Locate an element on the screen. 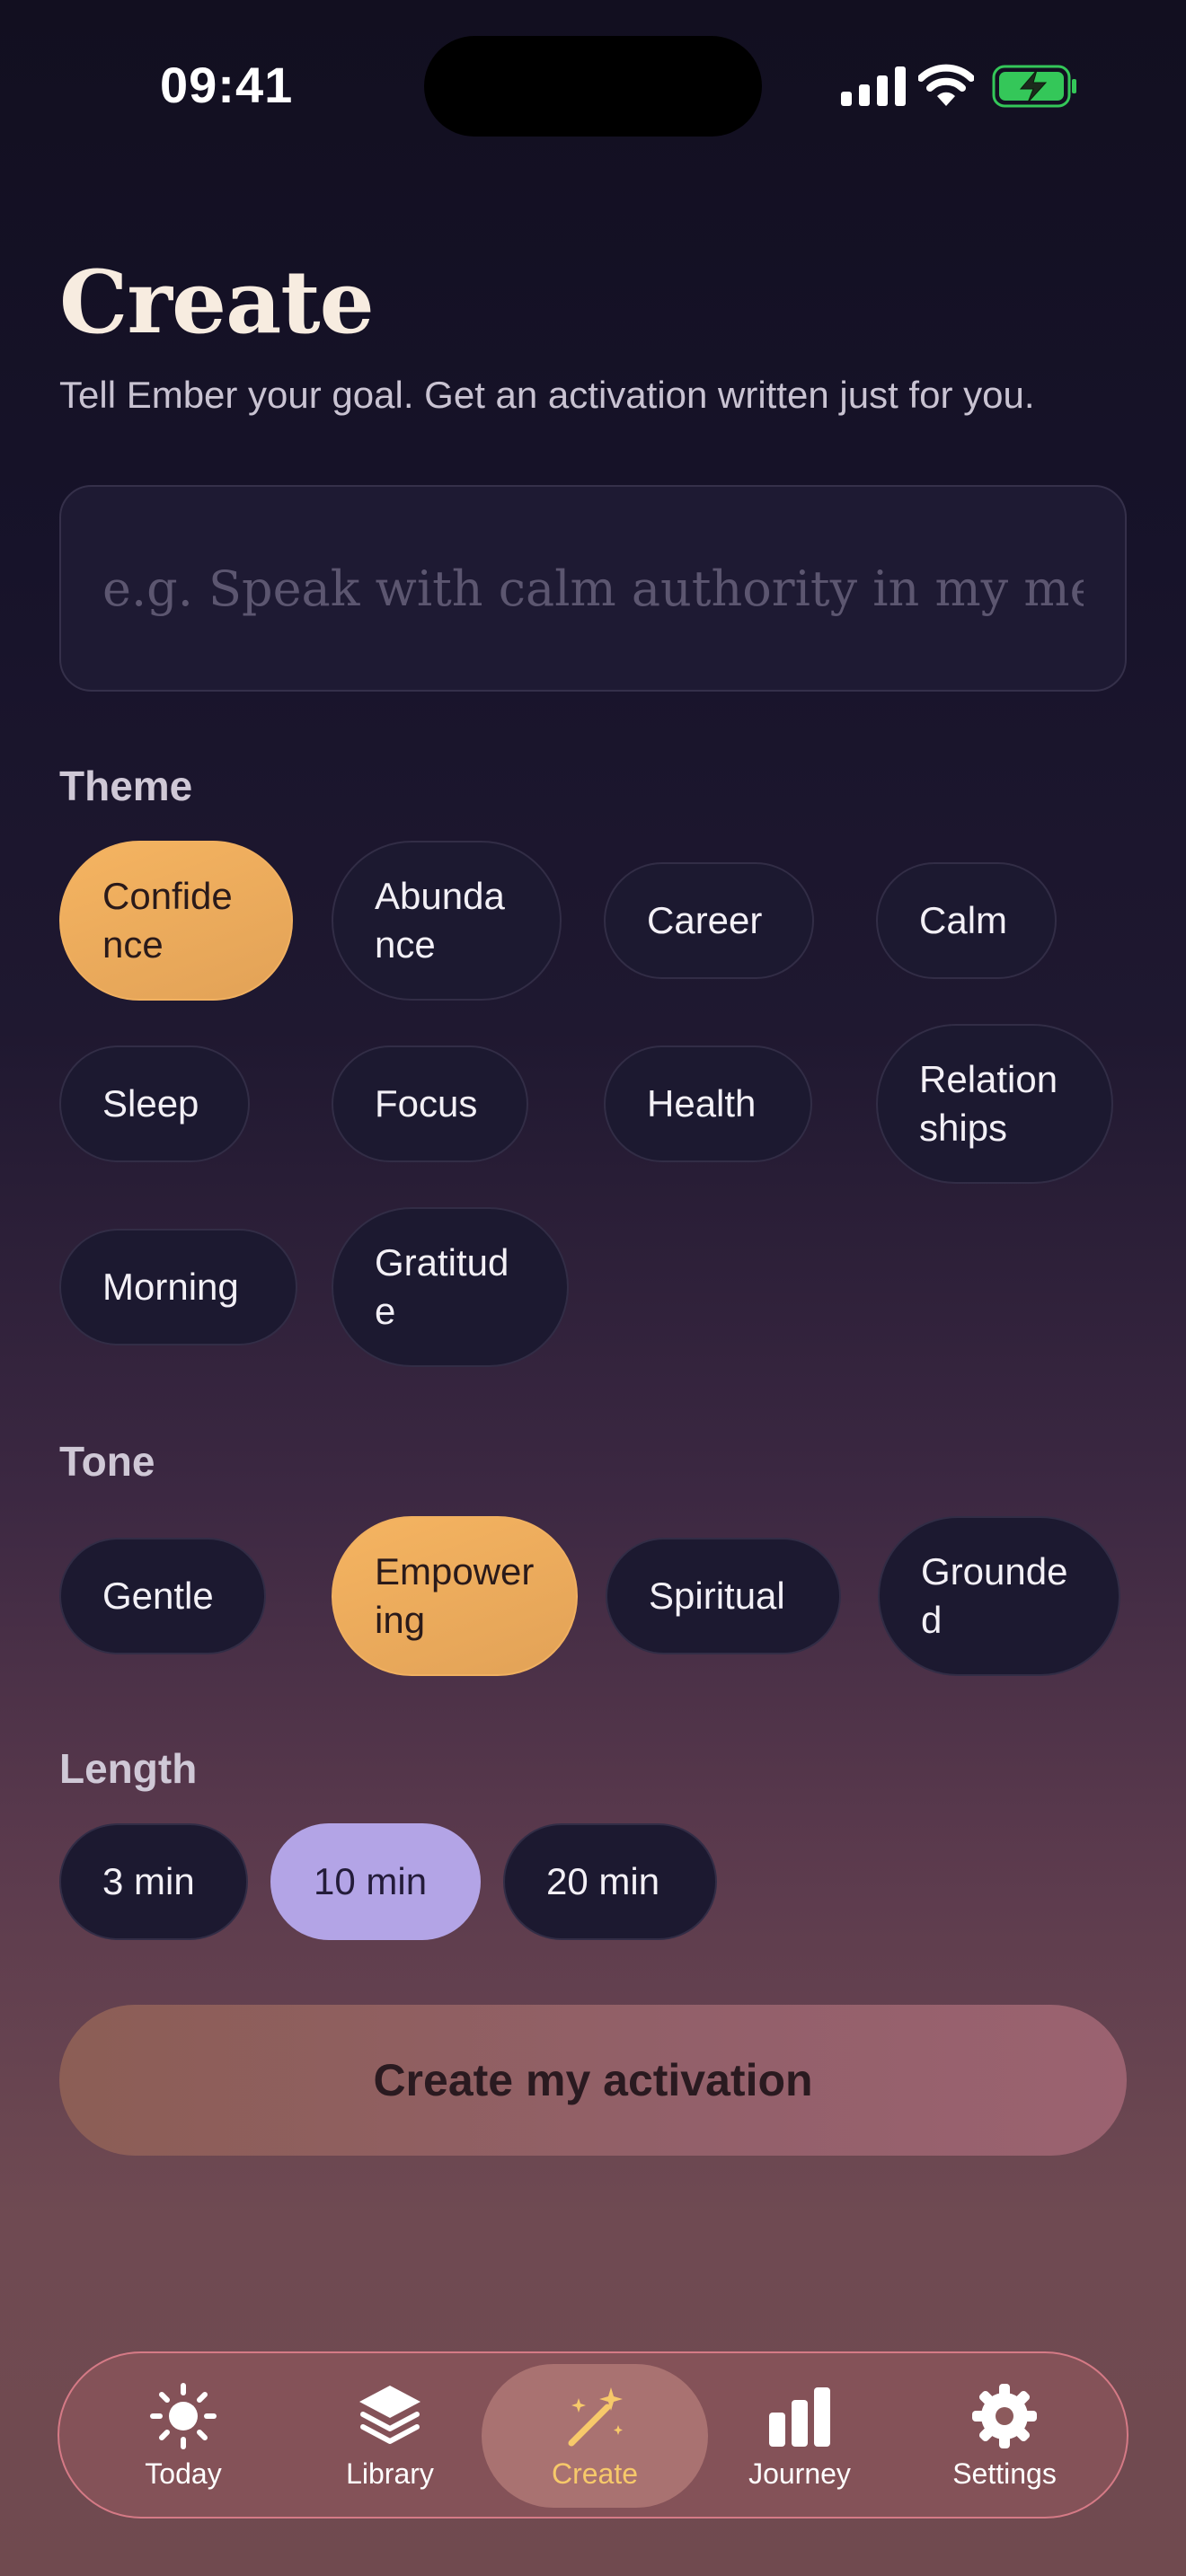 This screenshot has height=2576, width=1186. tab-today: Today is located at coordinates (183, 2436).